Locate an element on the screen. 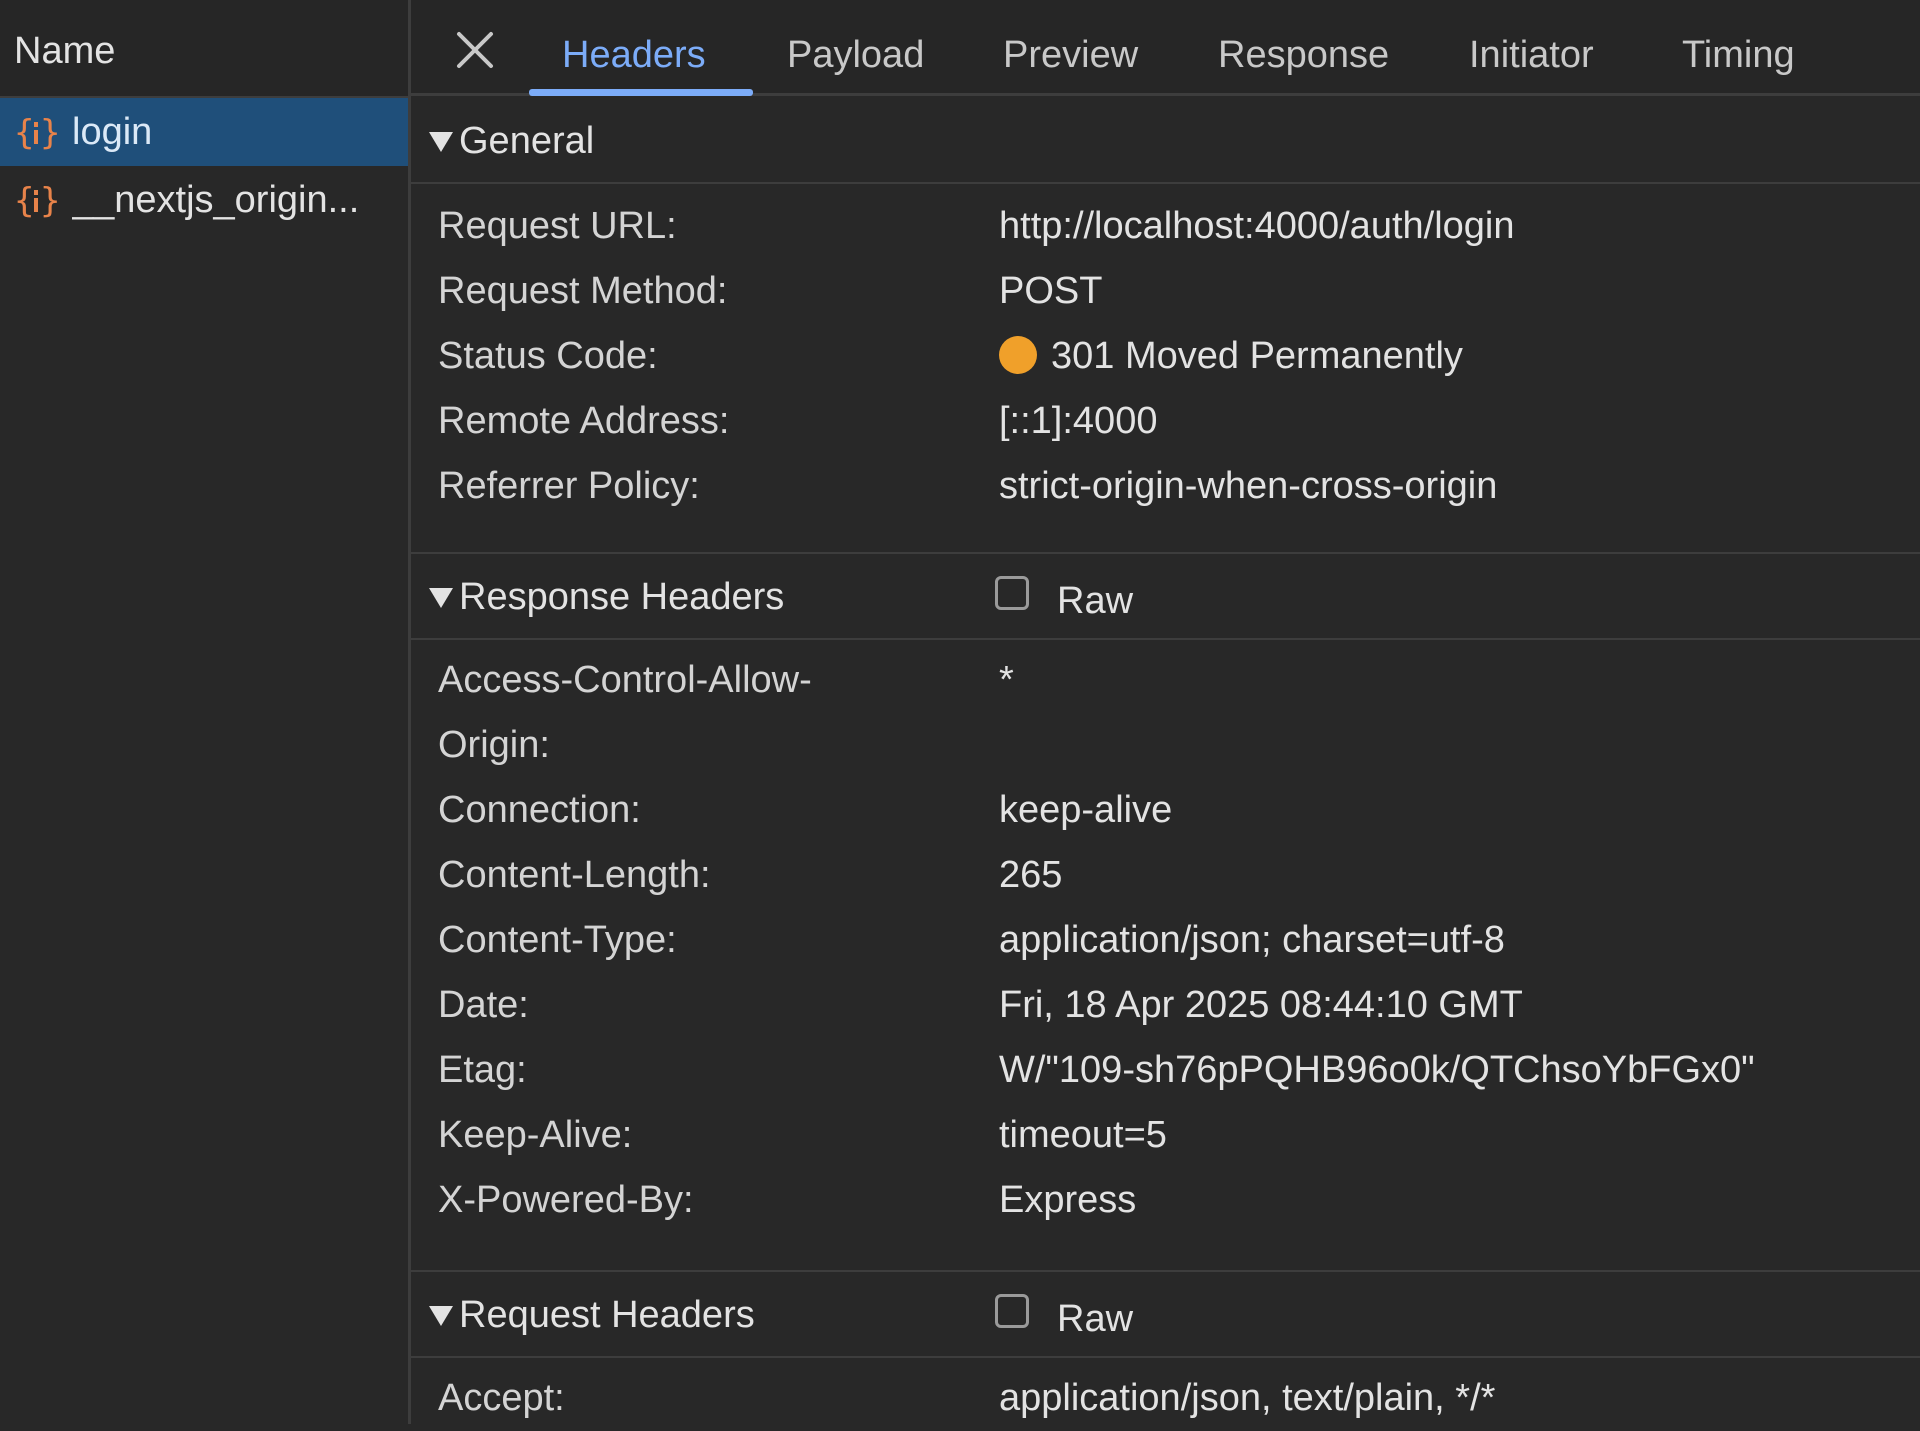 This screenshot has width=1920, height=1431. header-value: Express is located at coordinates (1067, 1200).